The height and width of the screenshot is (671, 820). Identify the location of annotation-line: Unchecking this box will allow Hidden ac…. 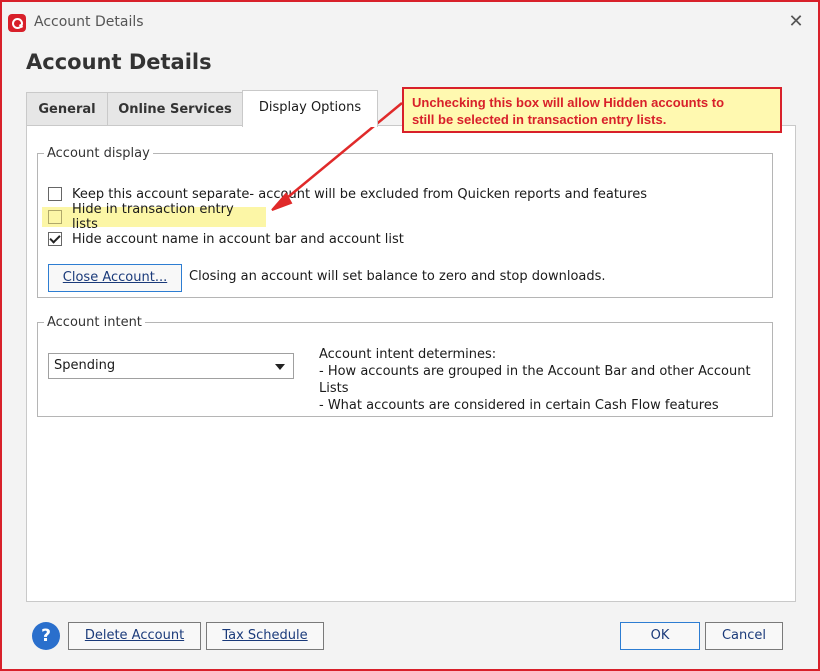
(568, 102).